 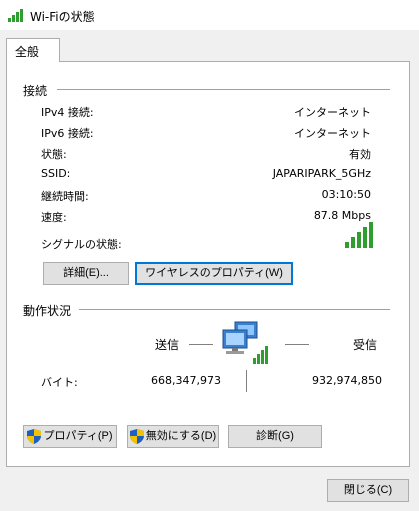 What do you see at coordinates (209, 15) in the screenshot?
I see `title-bar: Wi-Fiの状態` at bounding box center [209, 15].